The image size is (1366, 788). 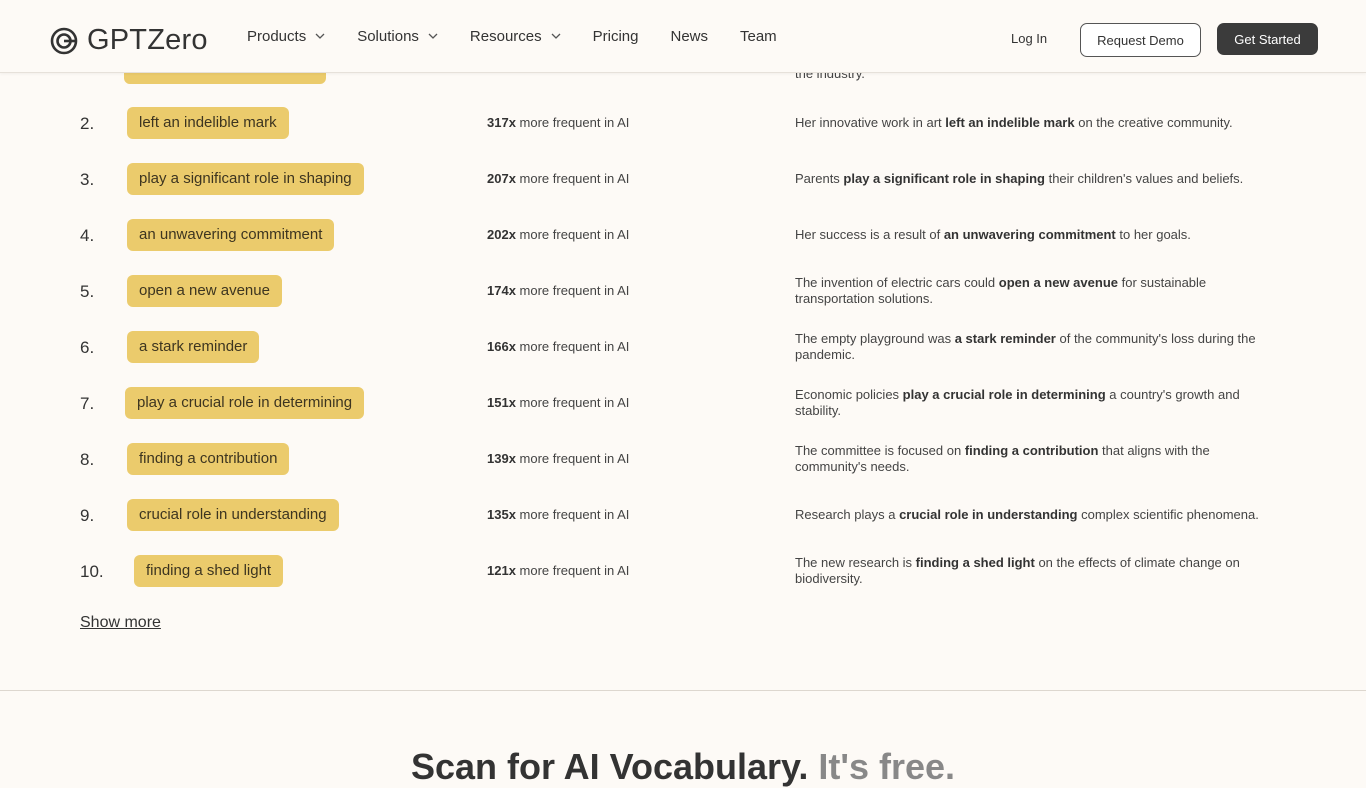 I want to click on frequency-multiplier: 135x, so click(x=501, y=514).